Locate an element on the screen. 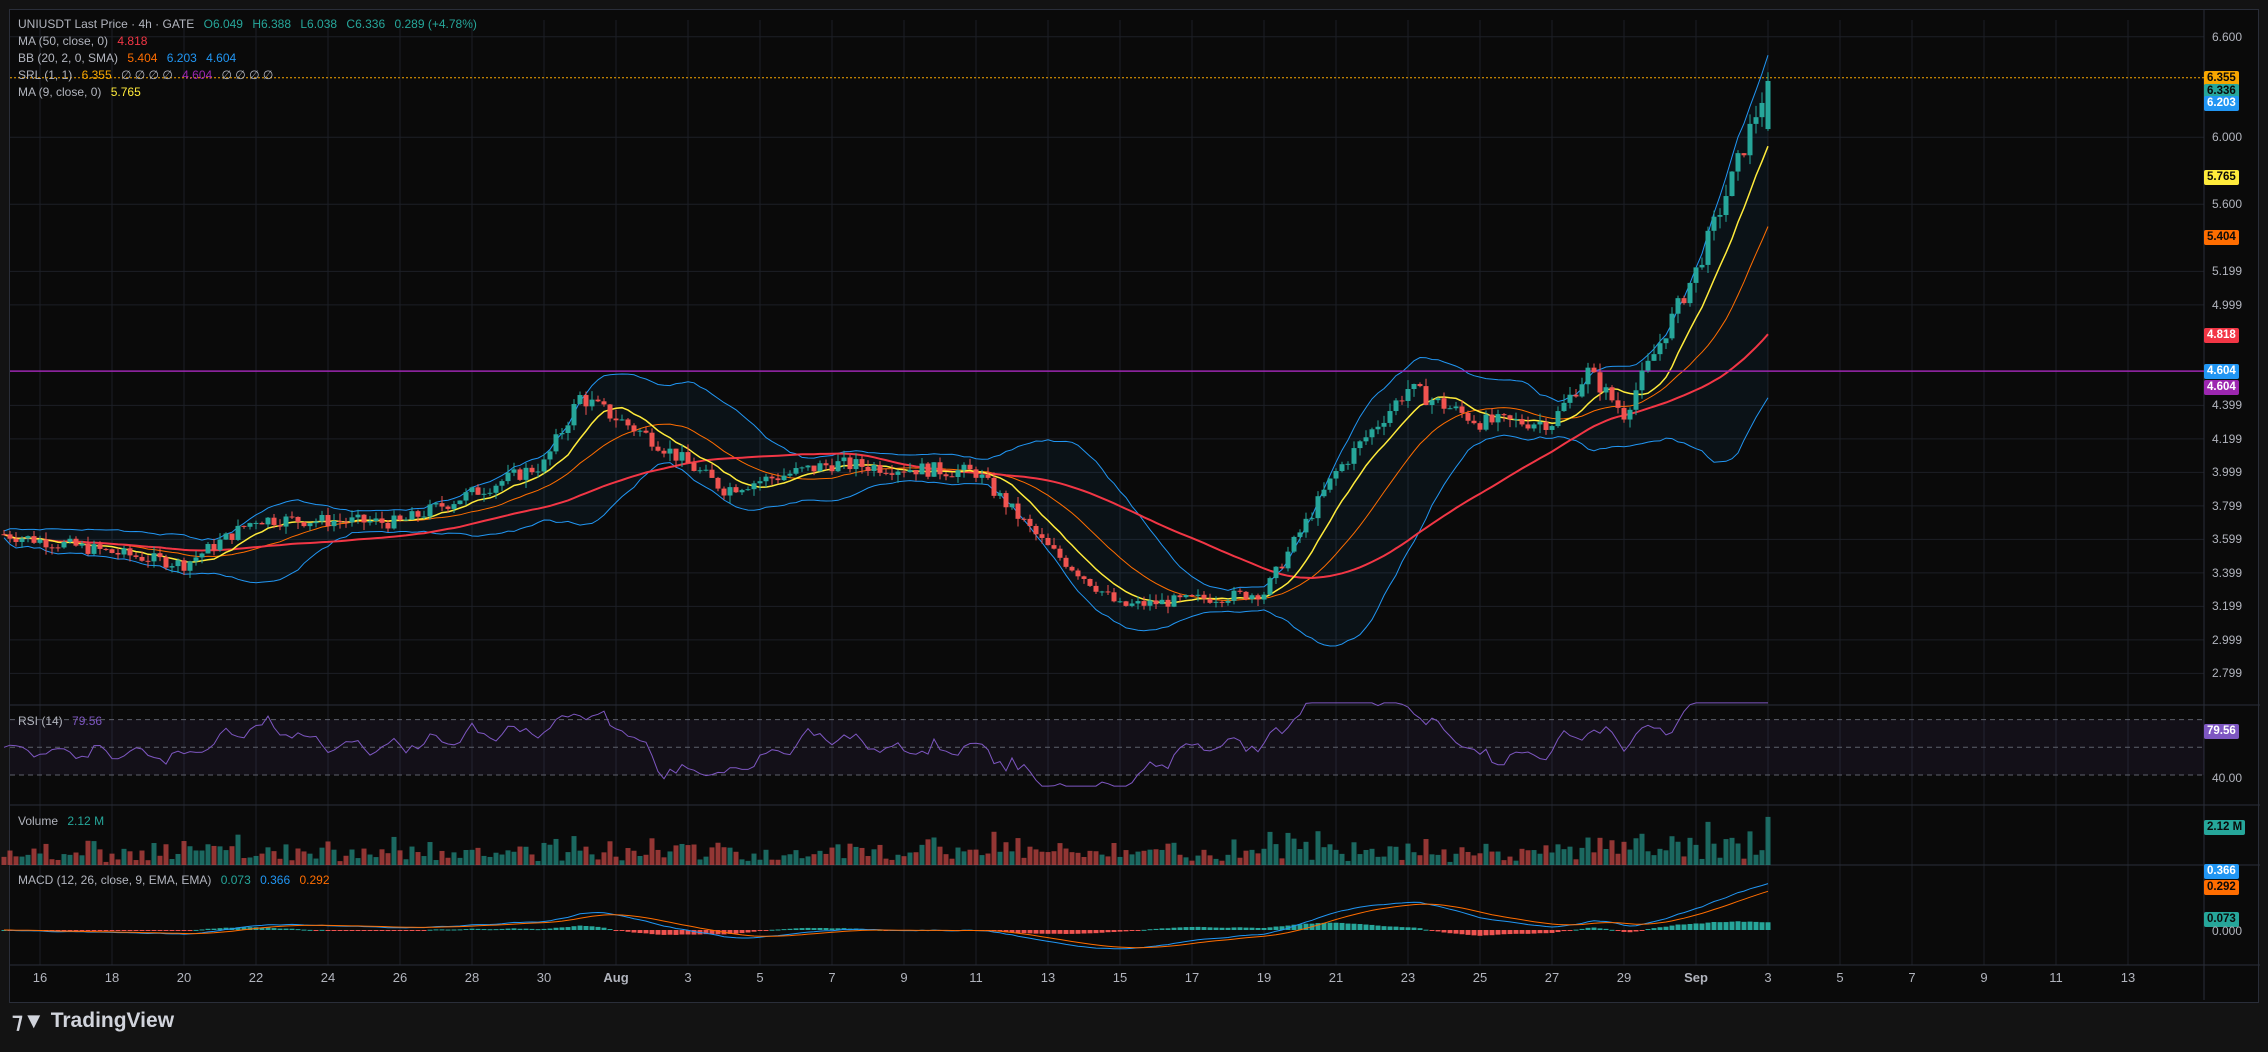 This screenshot has height=1052, width=2268. price-tag: 4.818 is located at coordinates (2221, 336).